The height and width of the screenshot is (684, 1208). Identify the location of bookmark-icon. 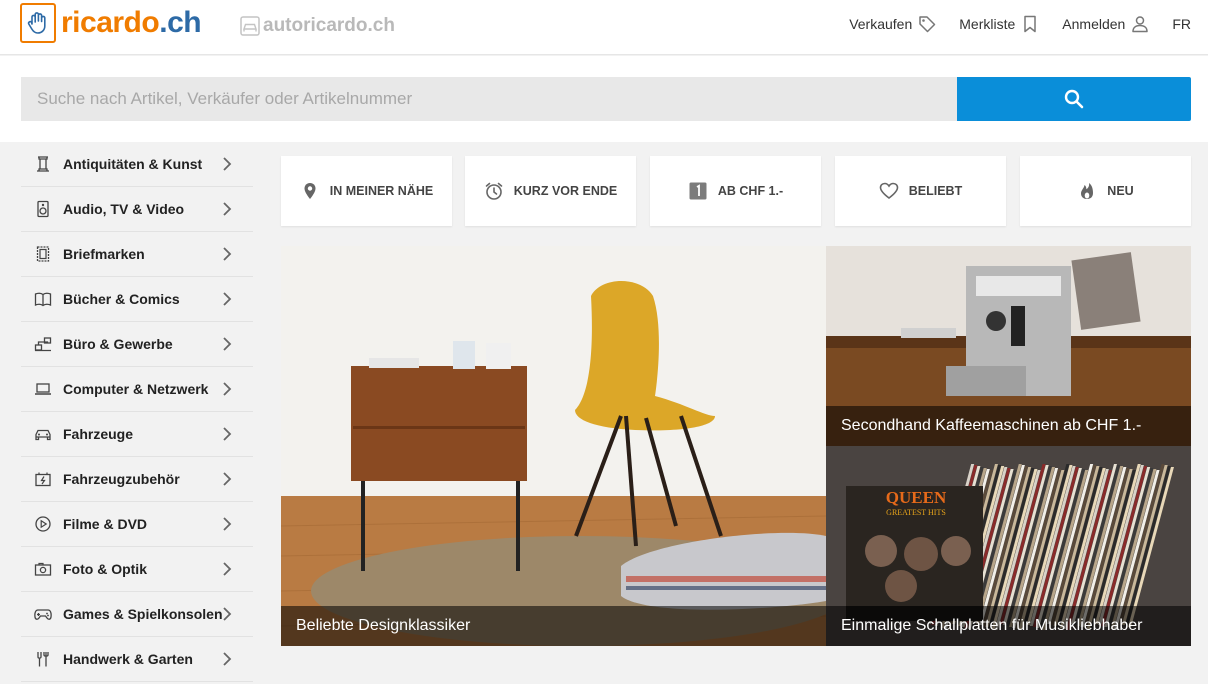
(1030, 24).